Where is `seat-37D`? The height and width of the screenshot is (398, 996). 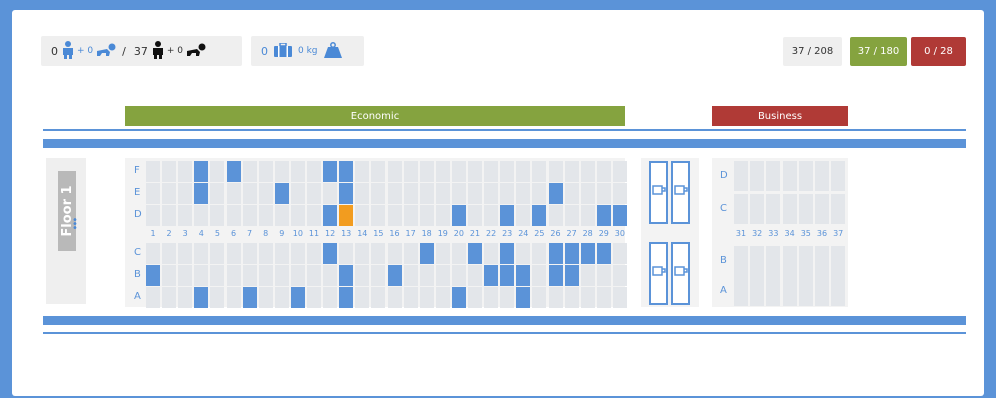 seat-37D is located at coordinates (838, 176).